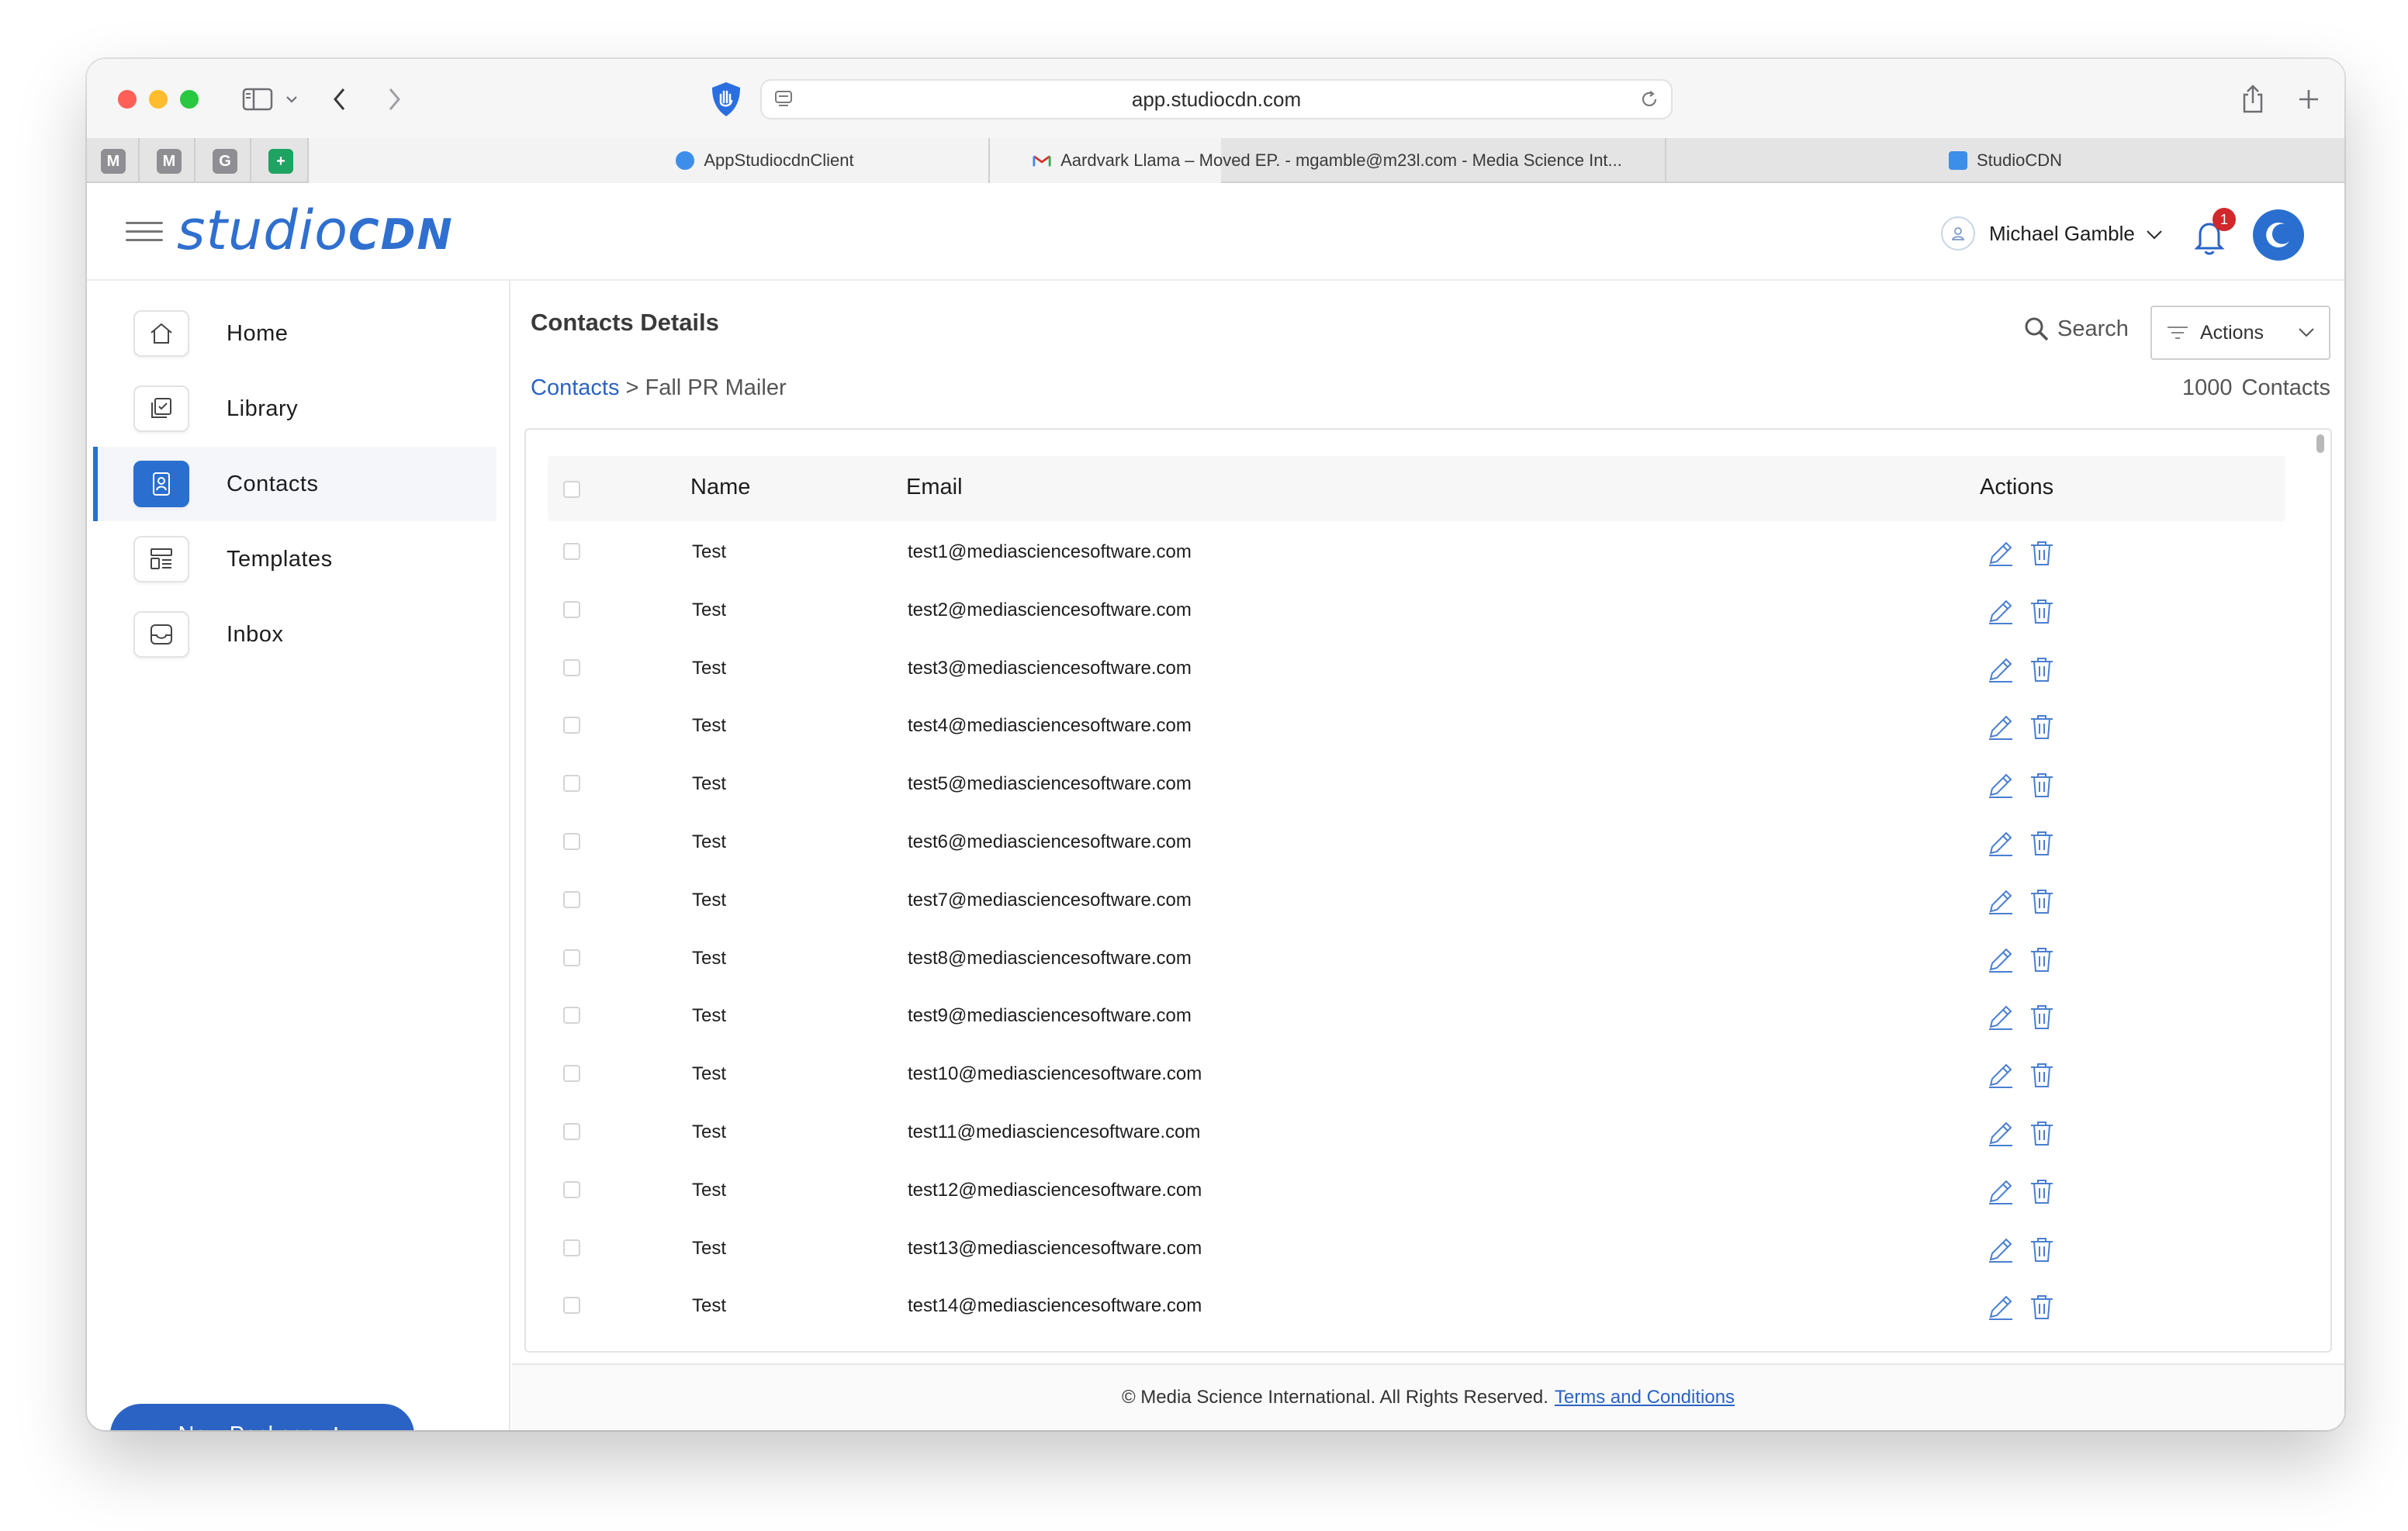  Describe the element at coordinates (2278, 235) in the screenshot. I see `theme-toggle-button` at that location.